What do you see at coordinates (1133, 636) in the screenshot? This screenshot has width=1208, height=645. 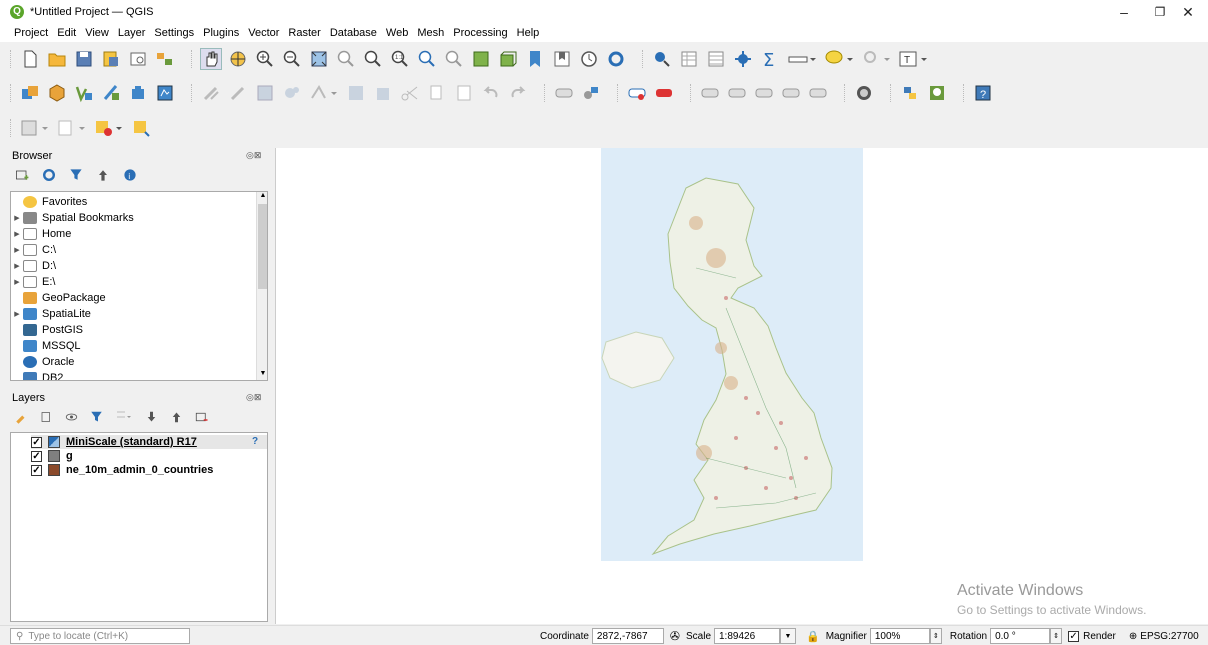 I see `crs-globe-icon: ⊕` at bounding box center [1133, 636].